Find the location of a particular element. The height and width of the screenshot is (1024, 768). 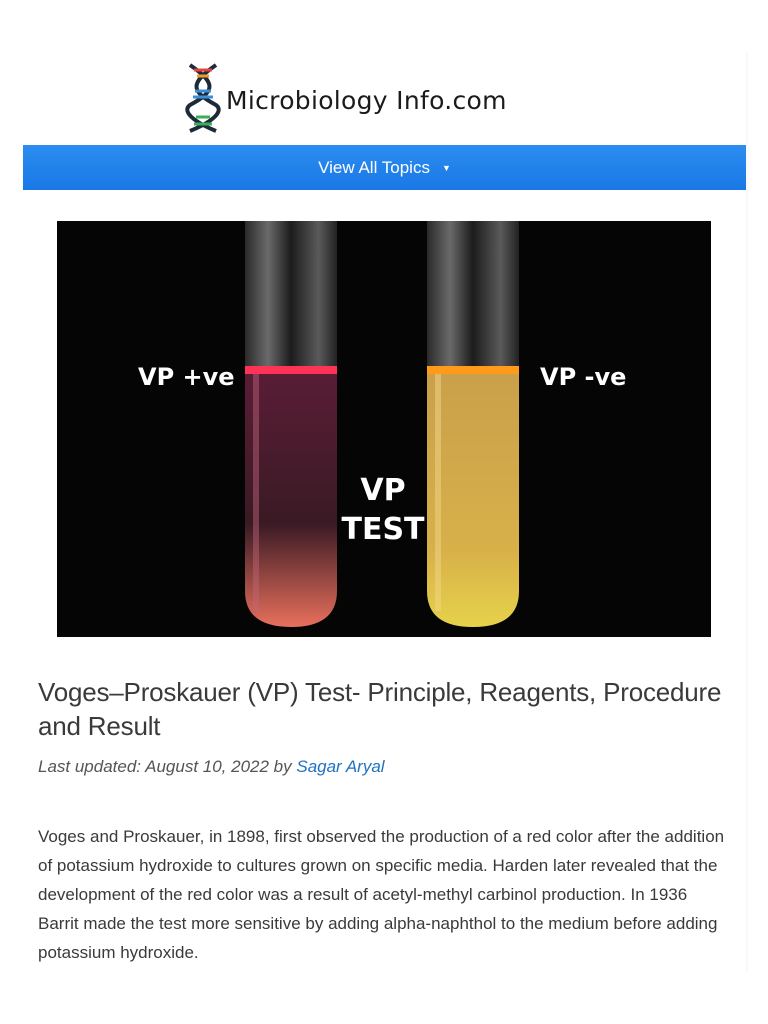

logo-text: Microbiology Info.com is located at coordinates (366, 100).